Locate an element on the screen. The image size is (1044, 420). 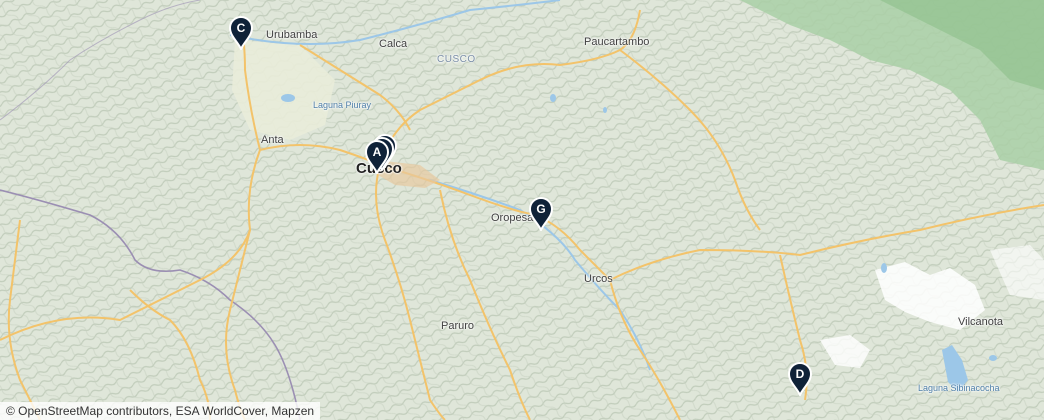
lake-label-piuray: Laguna Piuray is located at coordinates (342, 105).